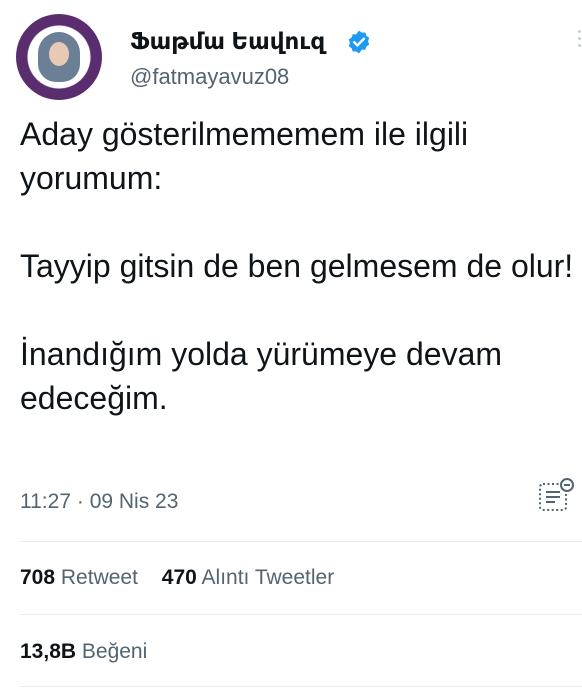 The image size is (582, 690). Describe the element at coordinates (114, 651) in the screenshot. I see `likes-label: Beğeni` at that location.